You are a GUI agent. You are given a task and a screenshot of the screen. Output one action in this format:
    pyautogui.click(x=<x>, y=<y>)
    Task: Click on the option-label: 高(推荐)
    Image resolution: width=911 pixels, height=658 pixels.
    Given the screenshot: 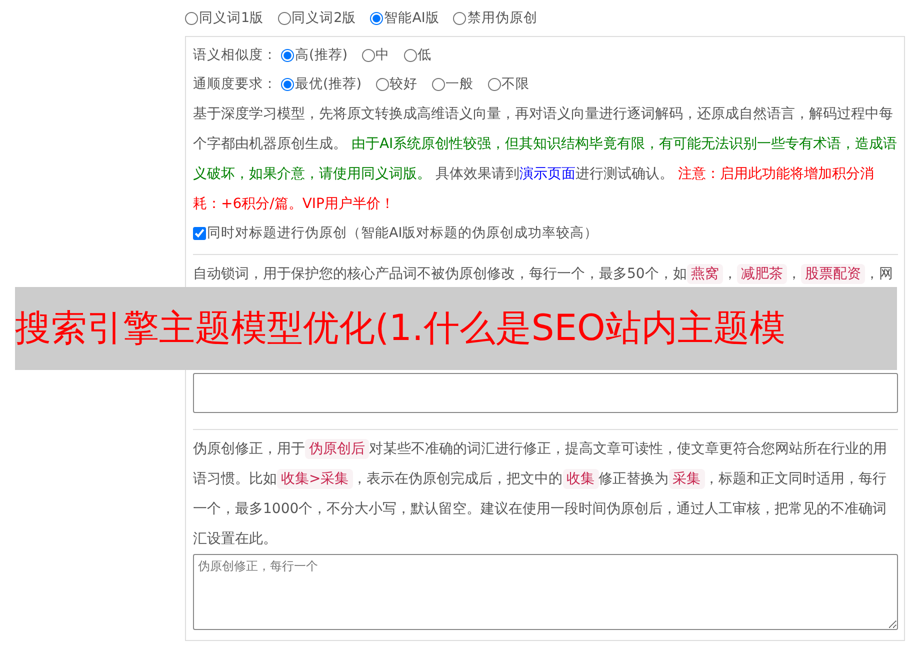 What is the action you would take?
    pyautogui.click(x=321, y=55)
    